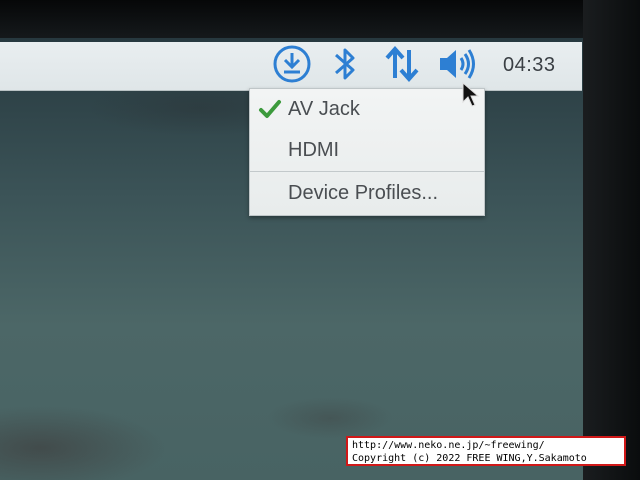 The width and height of the screenshot is (640, 480). I want to click on menu-item-hdmi: HDMI, so click(367, 150).